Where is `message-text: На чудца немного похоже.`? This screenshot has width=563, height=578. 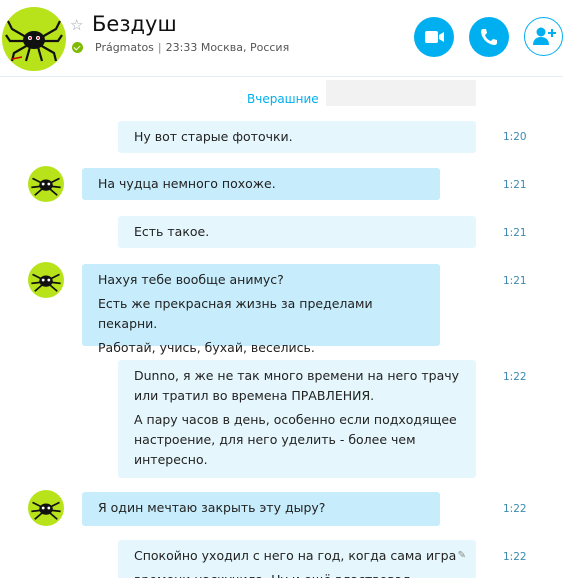
message-text: На чудца немного похоже. is located at coordinates (187, 183).